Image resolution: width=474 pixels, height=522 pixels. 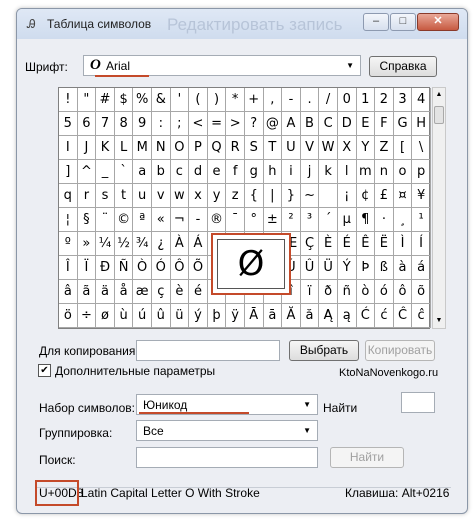 I want to click on char-cell: ü, so click(x=180, y=316).